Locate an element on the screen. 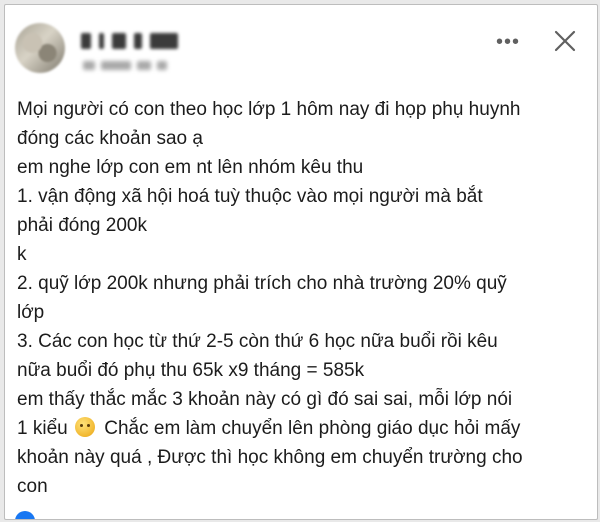 This screenshot has height=522, width=600. author-avatar is located at coordinates (40, 48).